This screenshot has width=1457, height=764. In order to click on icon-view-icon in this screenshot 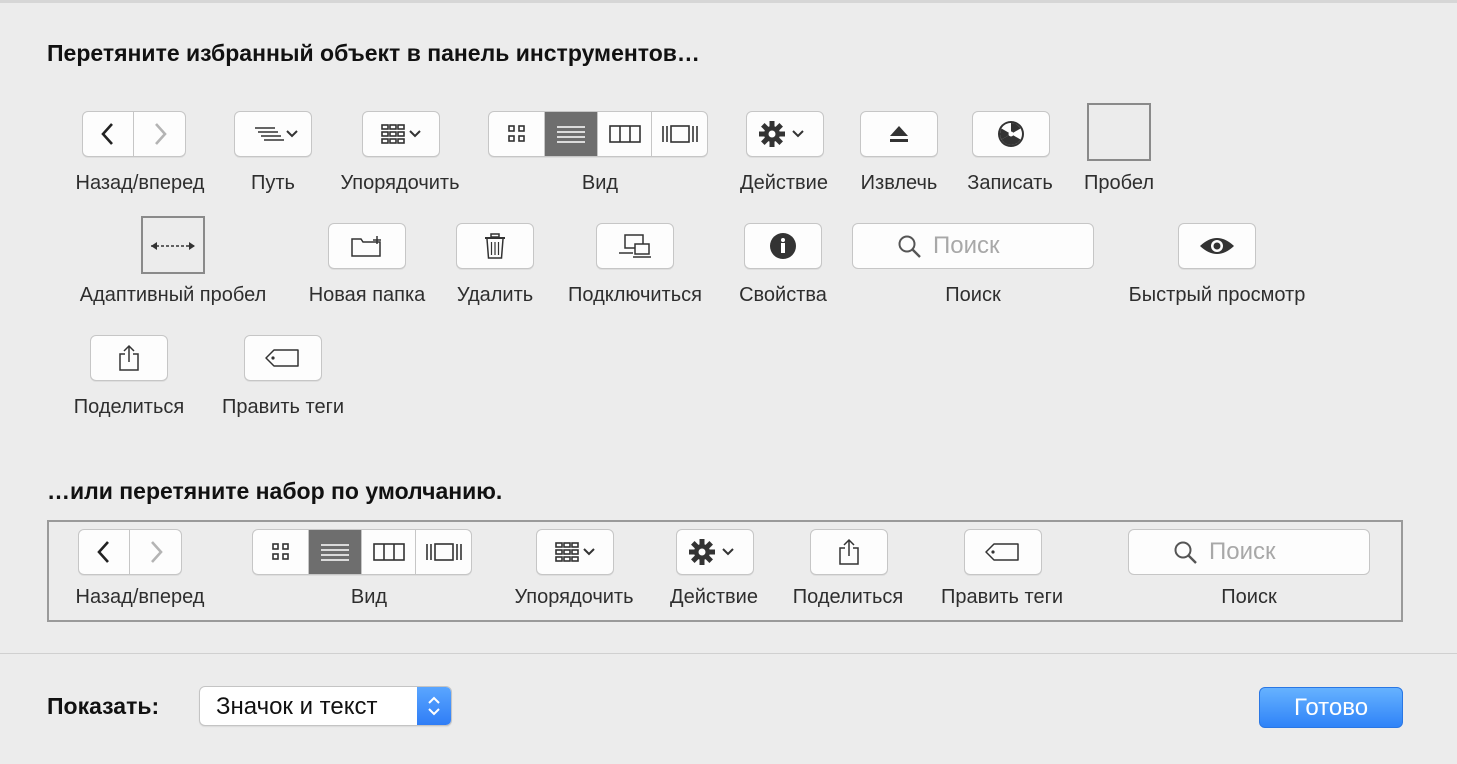, I will do `click(280, 551)`.